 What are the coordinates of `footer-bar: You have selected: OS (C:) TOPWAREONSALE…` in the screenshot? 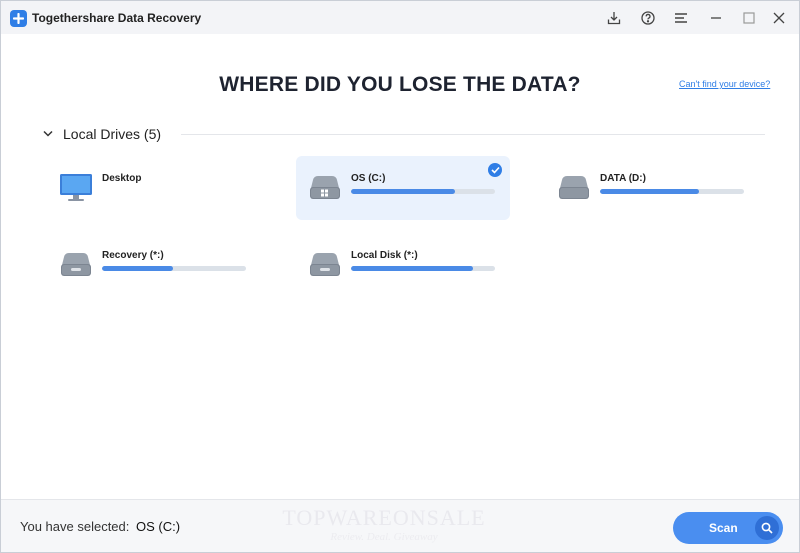 It's located at (400, 525).